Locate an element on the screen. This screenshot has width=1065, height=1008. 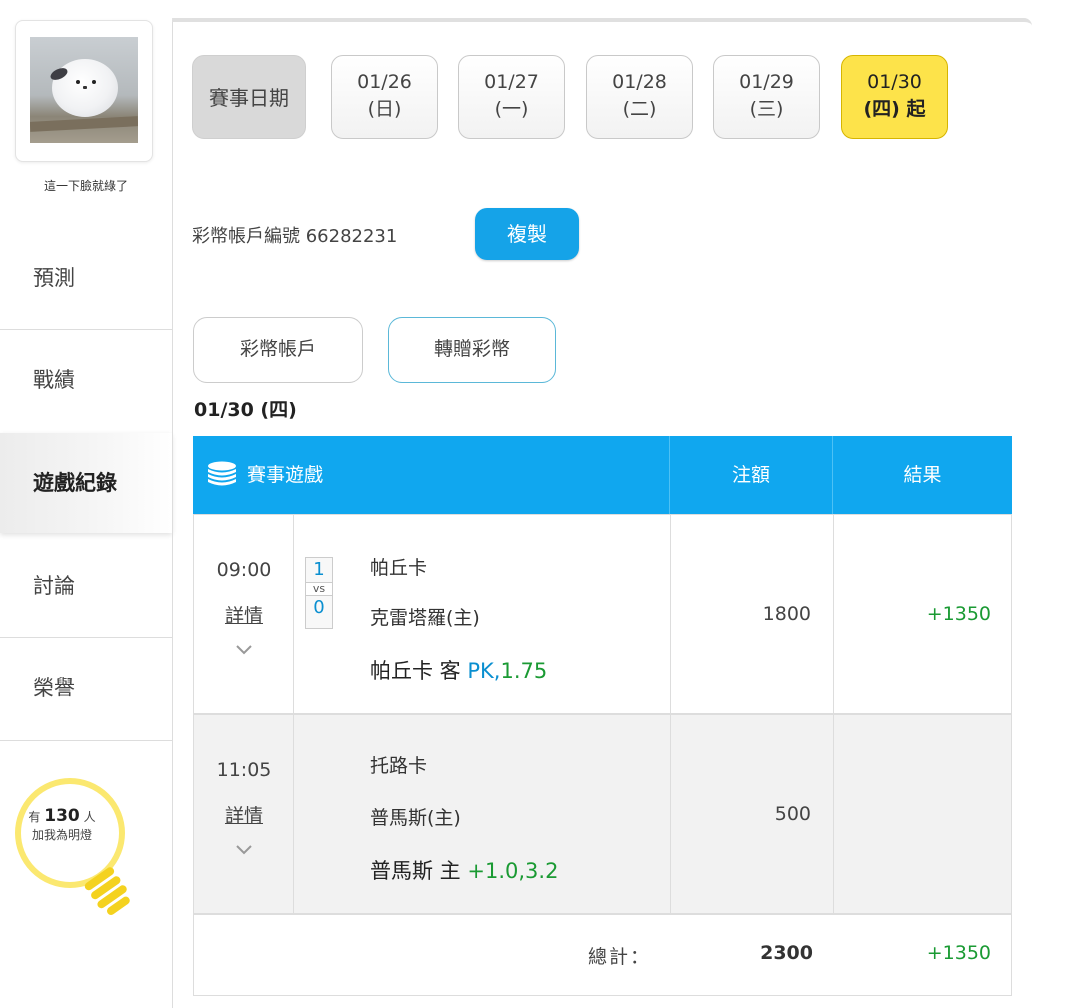
copy-button: 複製 is located at coordinates (527, 234).